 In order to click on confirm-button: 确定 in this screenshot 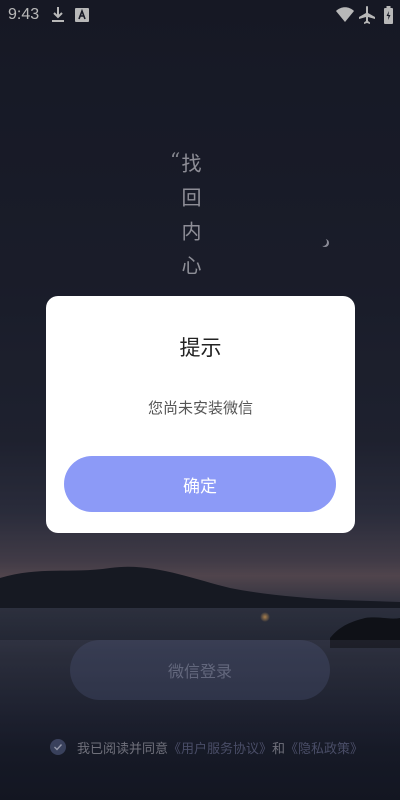, I will do `click(200, 484)`.